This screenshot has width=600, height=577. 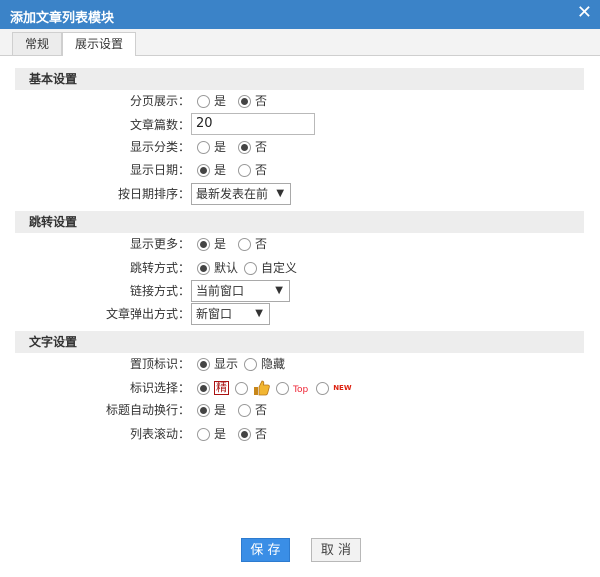 I want to click on show-category-yes-label: 是, so click(x=220, y=147).